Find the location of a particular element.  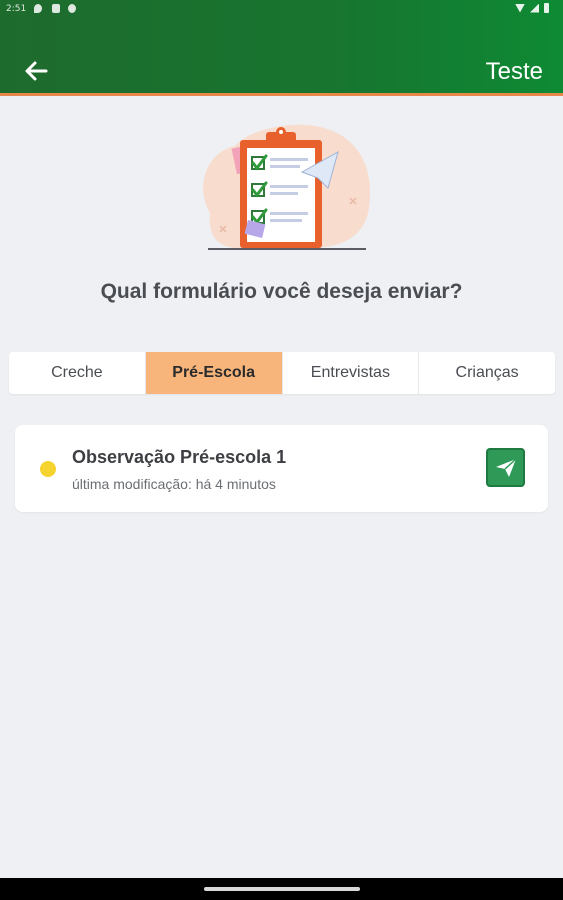

home-indicator is located at coordinates (282, 889).